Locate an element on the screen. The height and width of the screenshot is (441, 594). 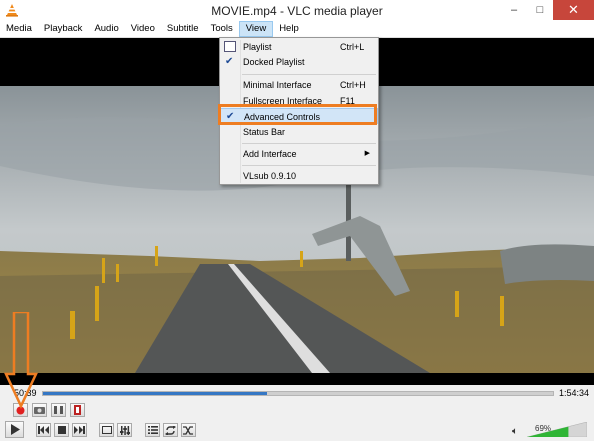
checkmark-icon: ✔ is located at coordinates (229, 61).